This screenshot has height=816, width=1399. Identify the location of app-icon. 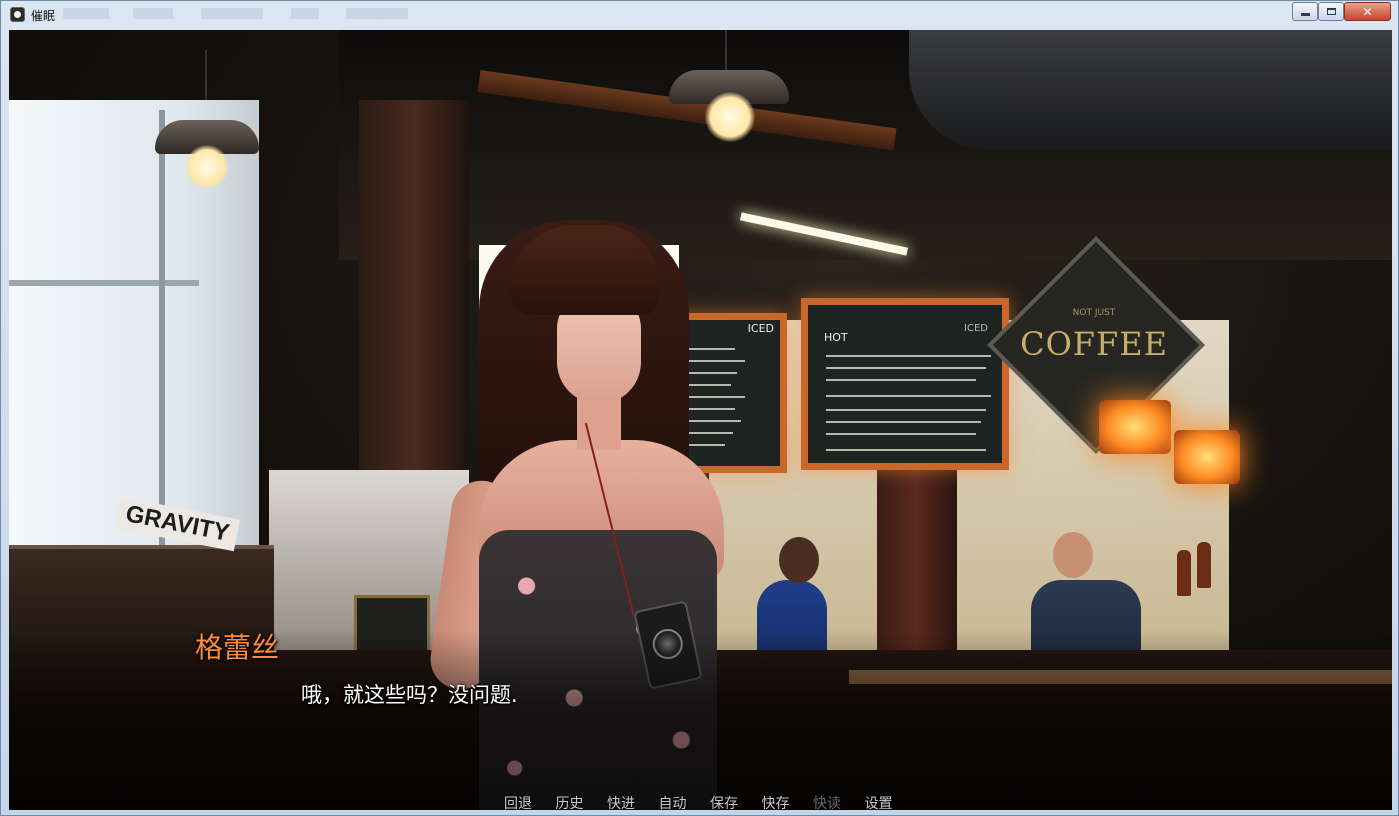
(17, 14).